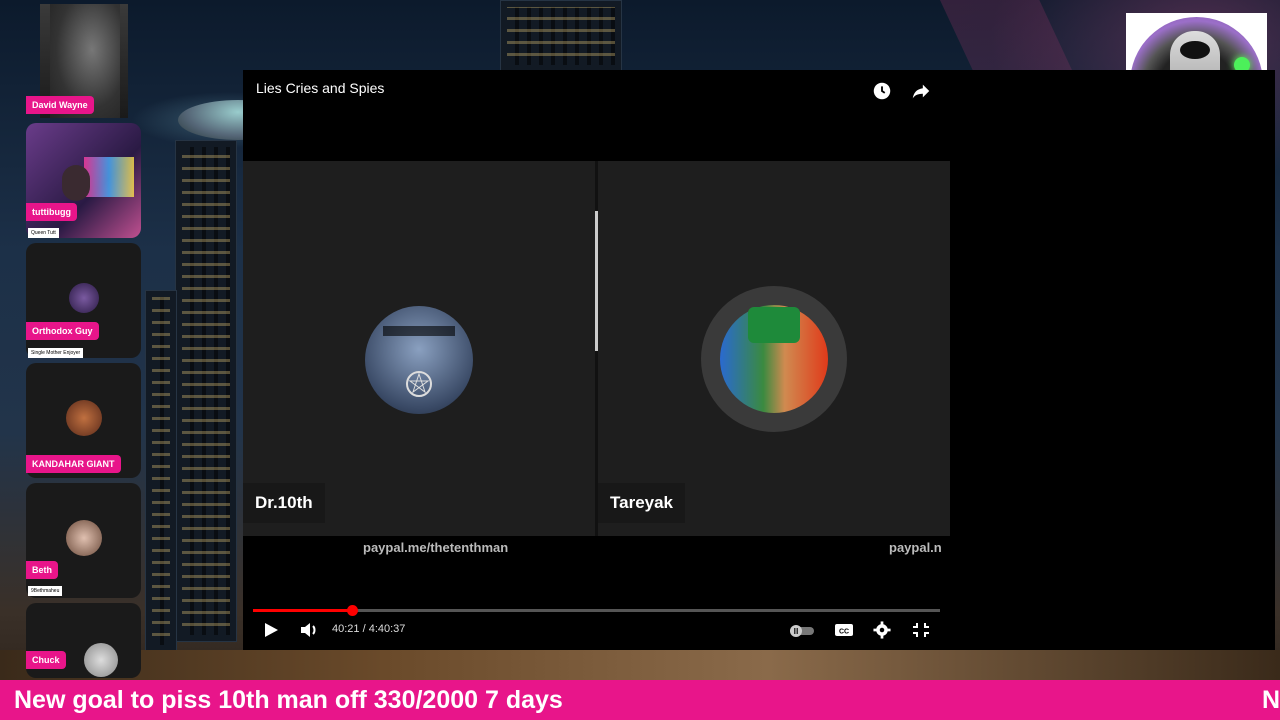 The height and width of the screenshot is (720, 1280). I want to click on paypal-link-left: paypal.me/thetenthman, so click(436, 547).